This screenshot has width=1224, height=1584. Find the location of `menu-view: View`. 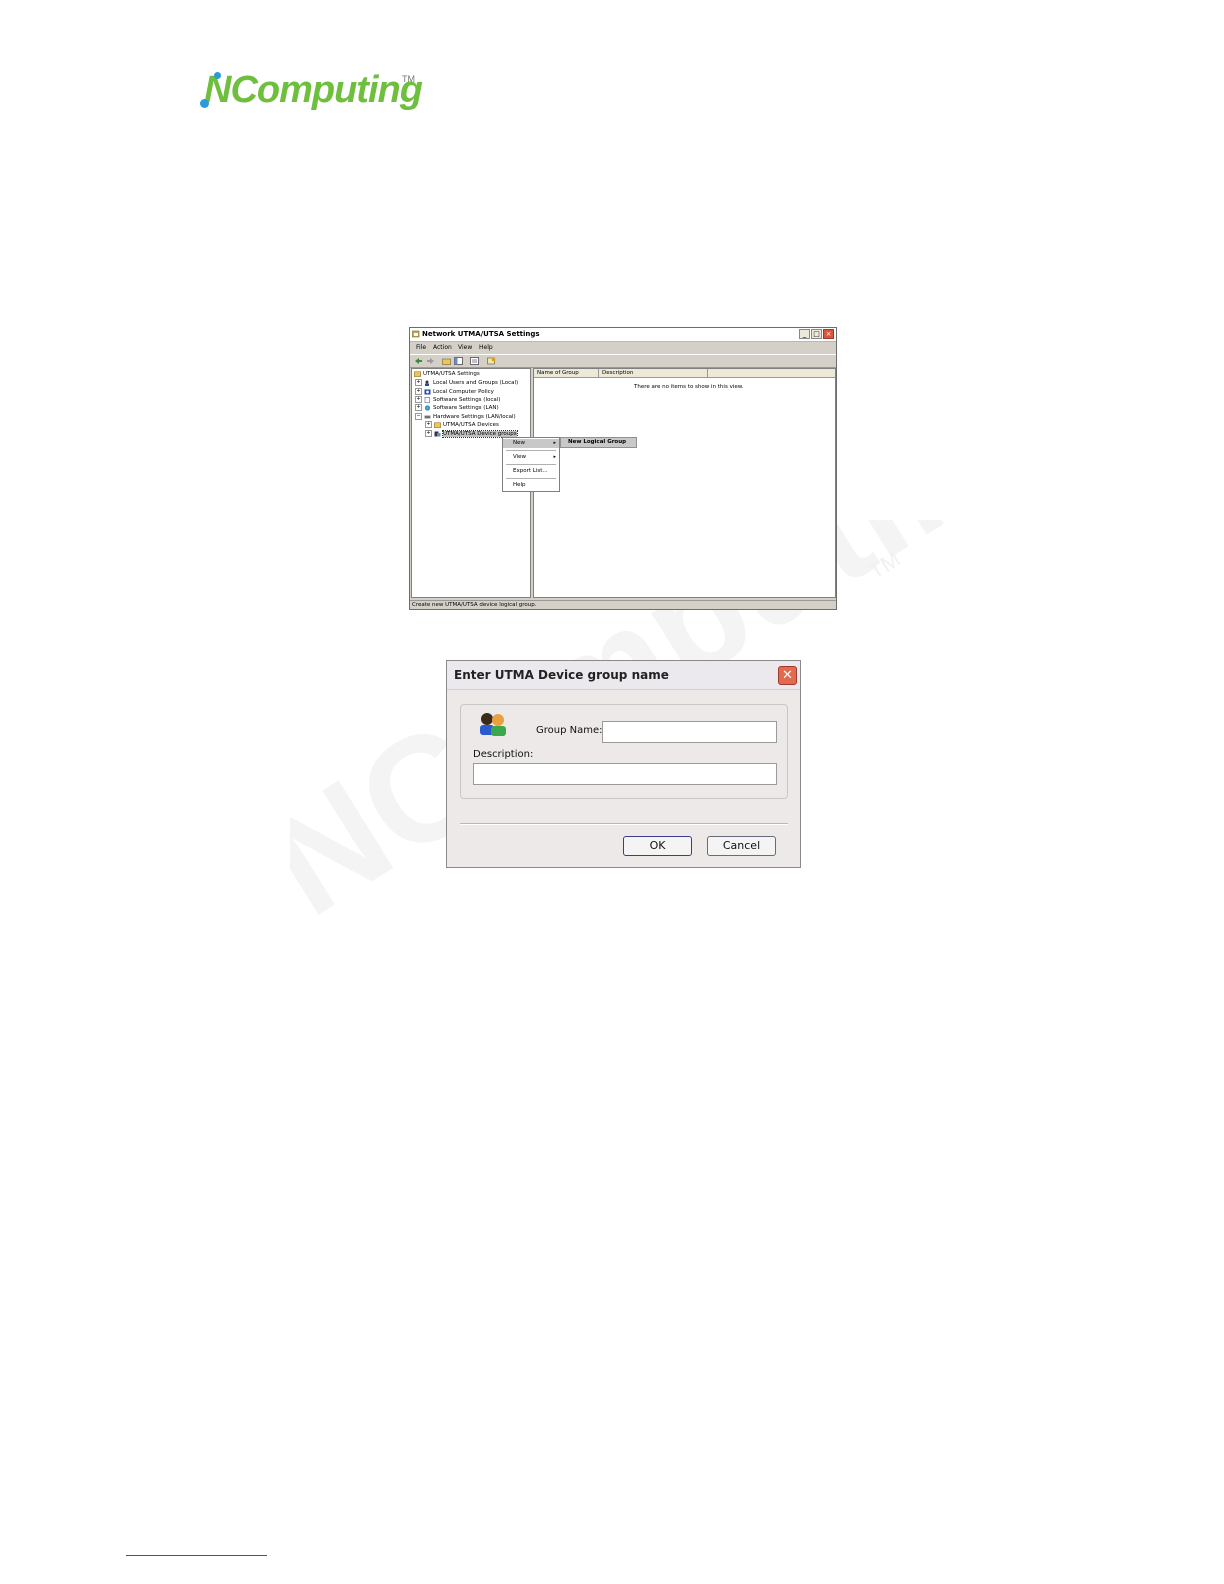

menu-view: View is located at coordinates (465, 347).